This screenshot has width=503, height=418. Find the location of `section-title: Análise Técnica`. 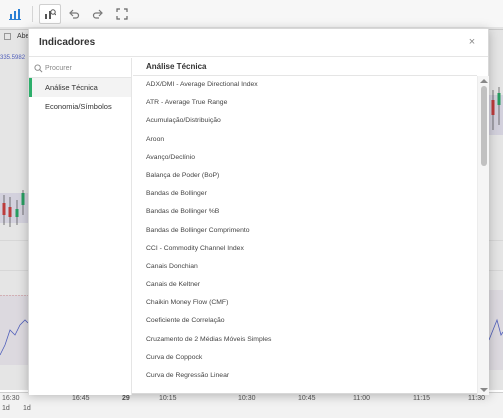

section-title: Análise Técnica is located at coordinates (176, 66).